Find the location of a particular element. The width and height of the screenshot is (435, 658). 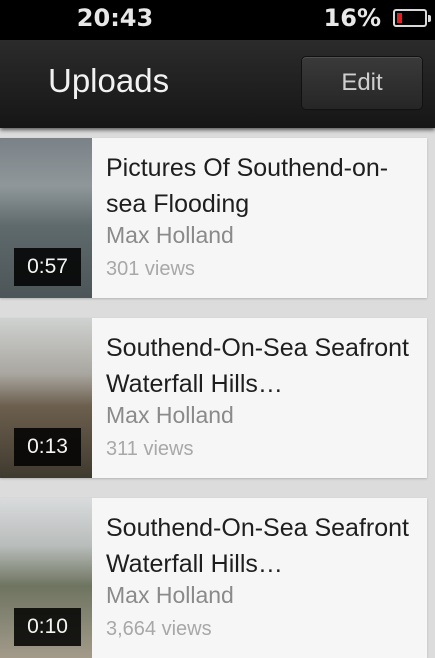

status-bar: 20:43 16% is located at coordinates (217, 20).